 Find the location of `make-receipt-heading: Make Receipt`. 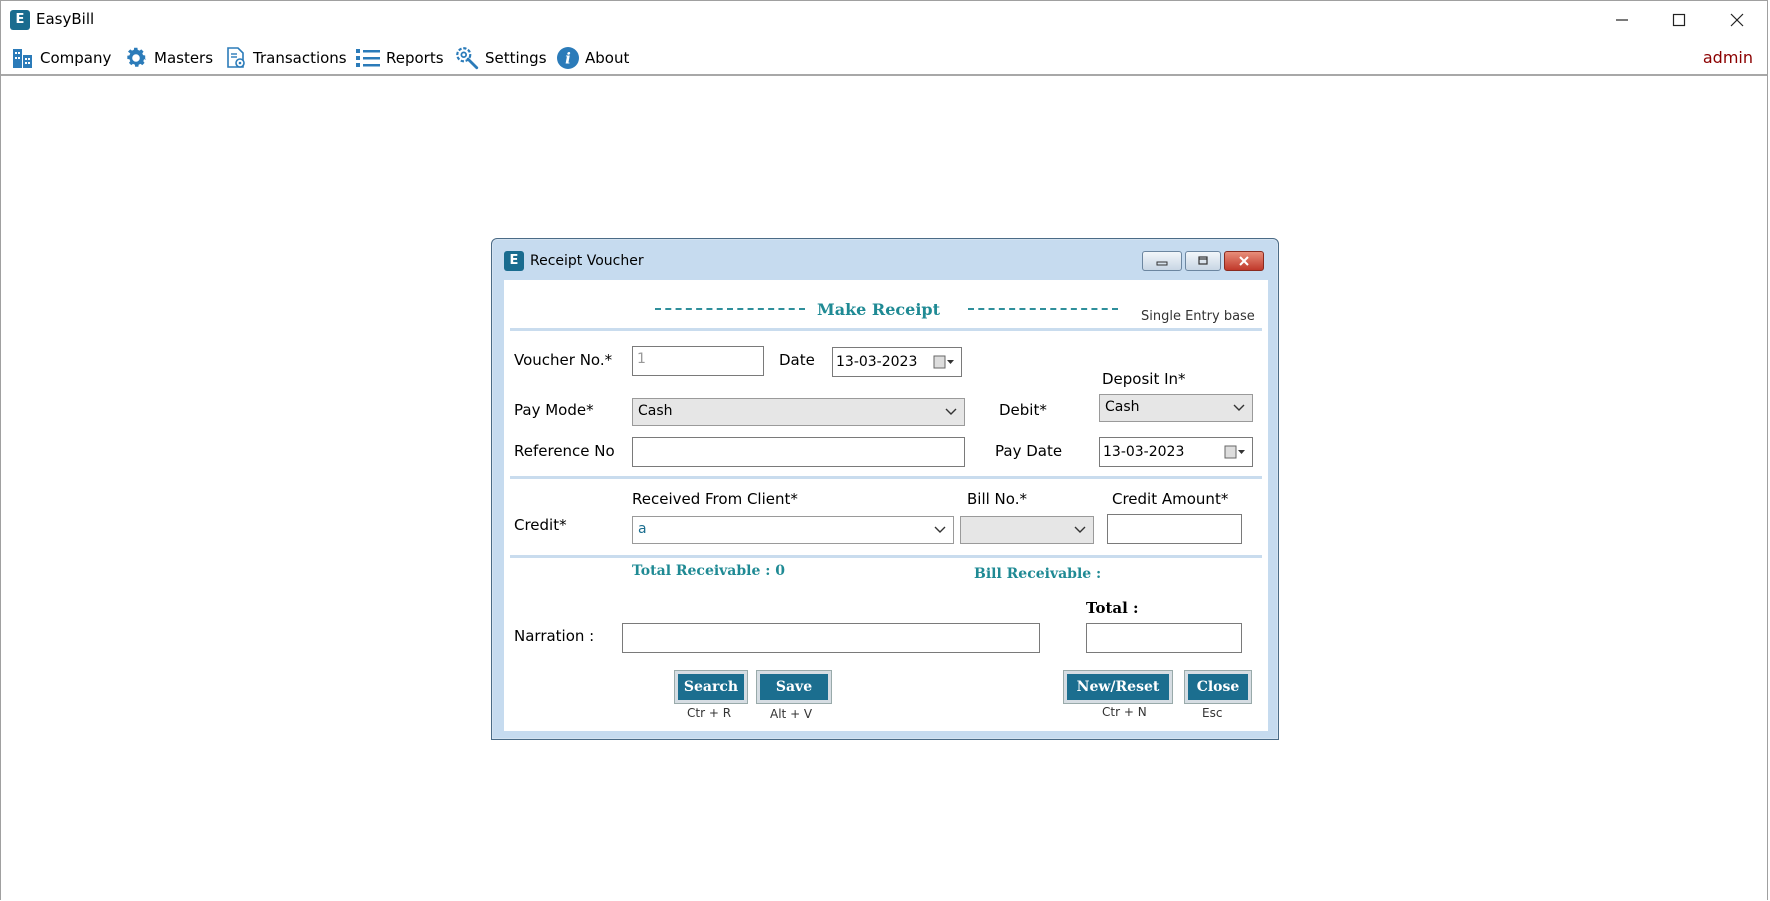

make-receipt-heading: Make Receipt is located at coordinates (878, 309).